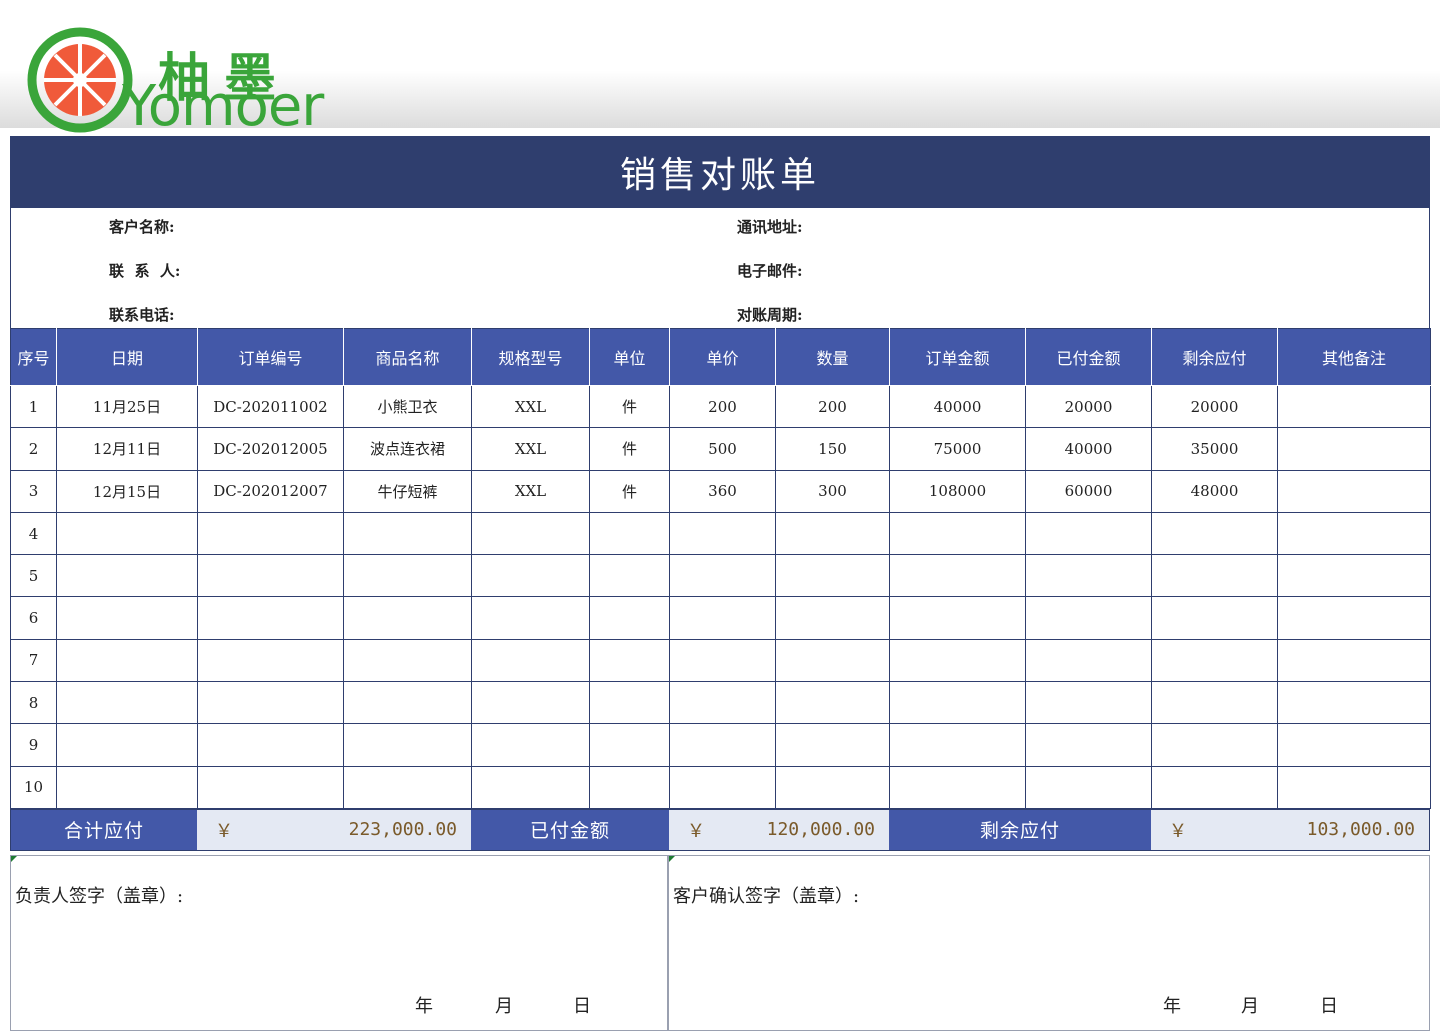  I want to click on table-cell: 40000, so click(957, 406).